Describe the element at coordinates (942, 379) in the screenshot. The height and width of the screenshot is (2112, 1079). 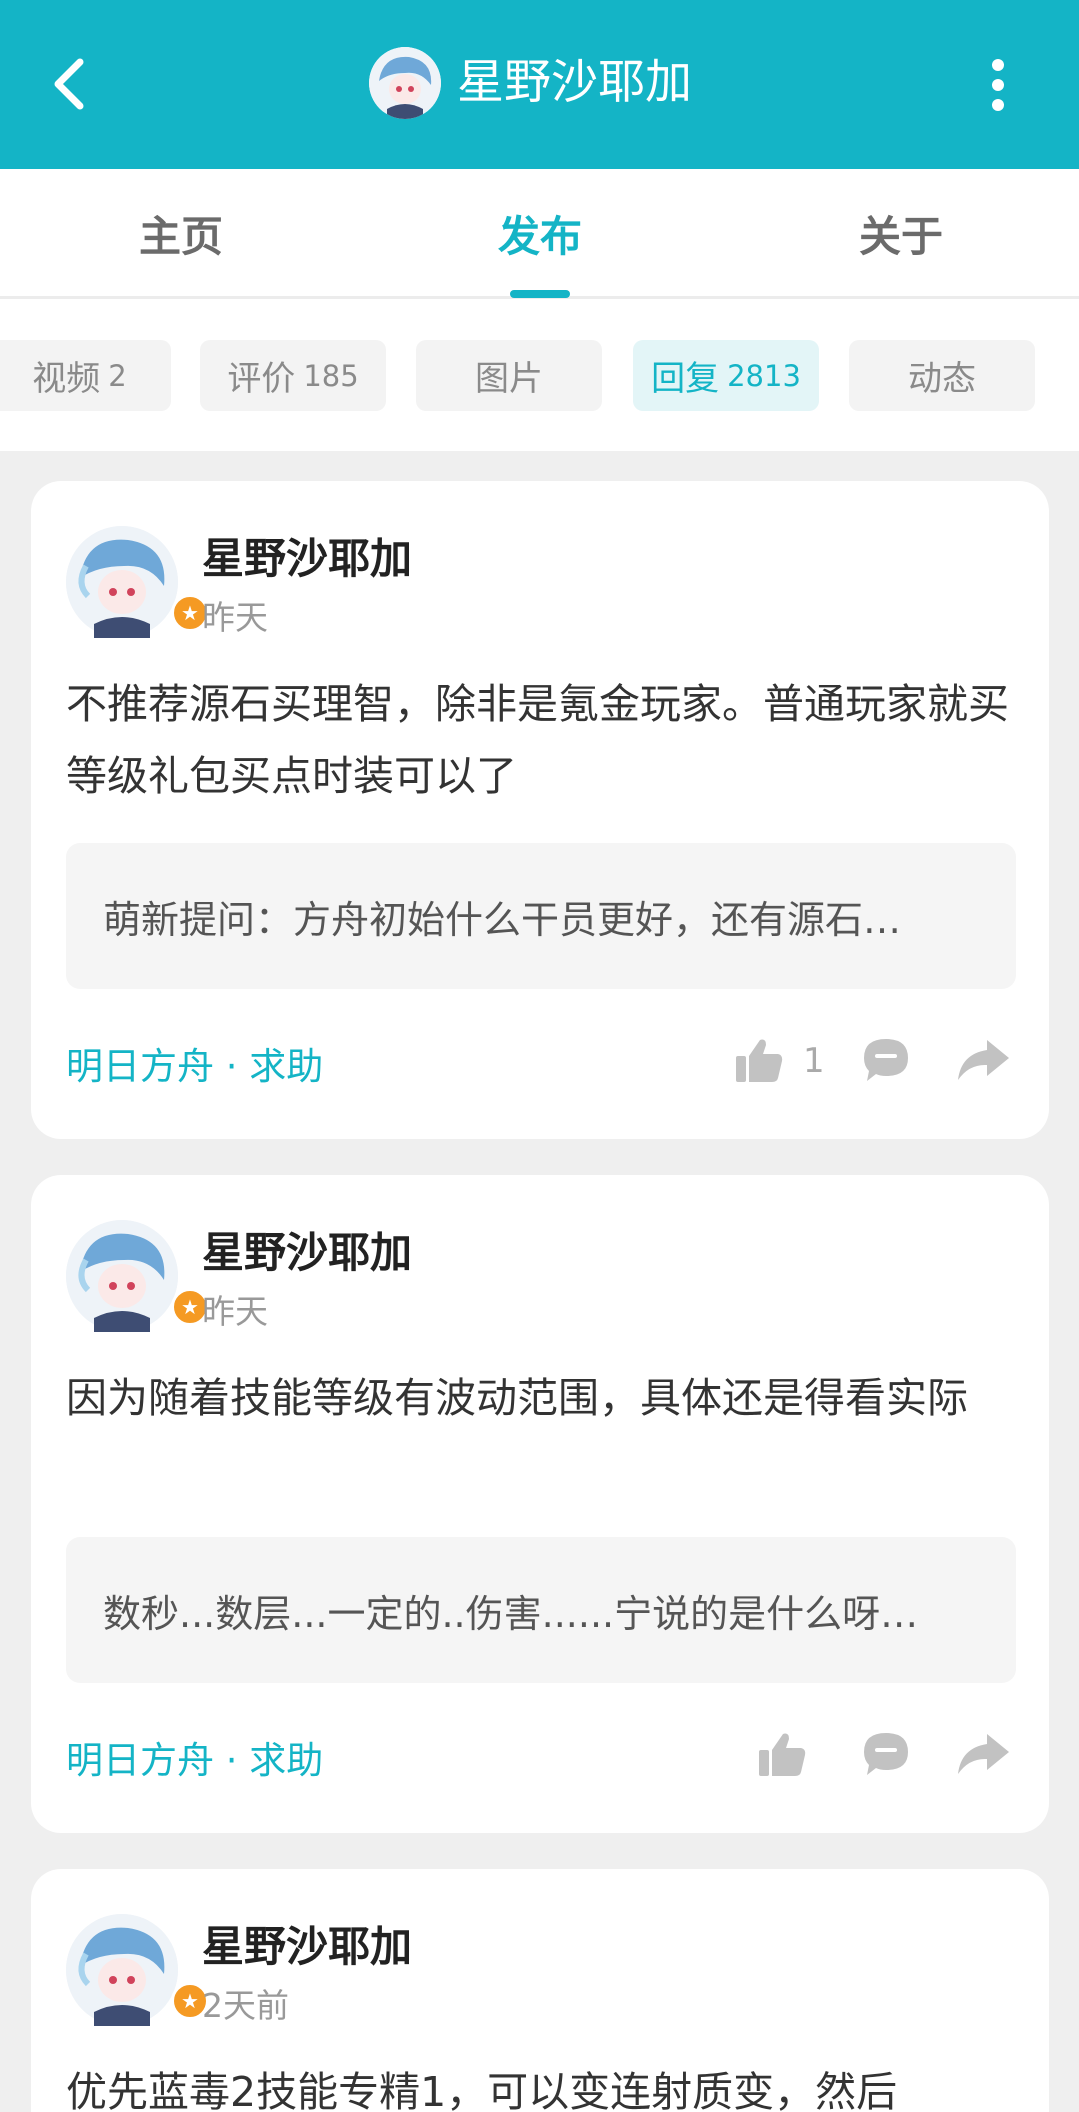
I see `chip-label: 动态` at that location.